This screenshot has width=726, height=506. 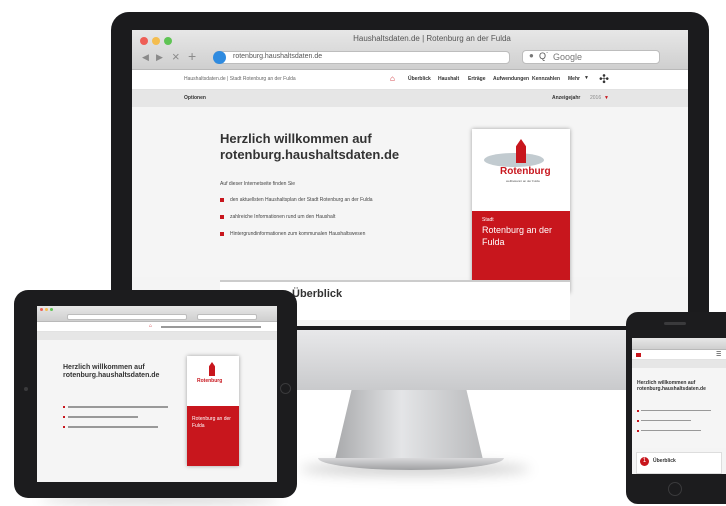 What do you see at coordinates (159, 57) in the screenshot?
I see `forward-icon: ▶` at bounding box center [159, 57].